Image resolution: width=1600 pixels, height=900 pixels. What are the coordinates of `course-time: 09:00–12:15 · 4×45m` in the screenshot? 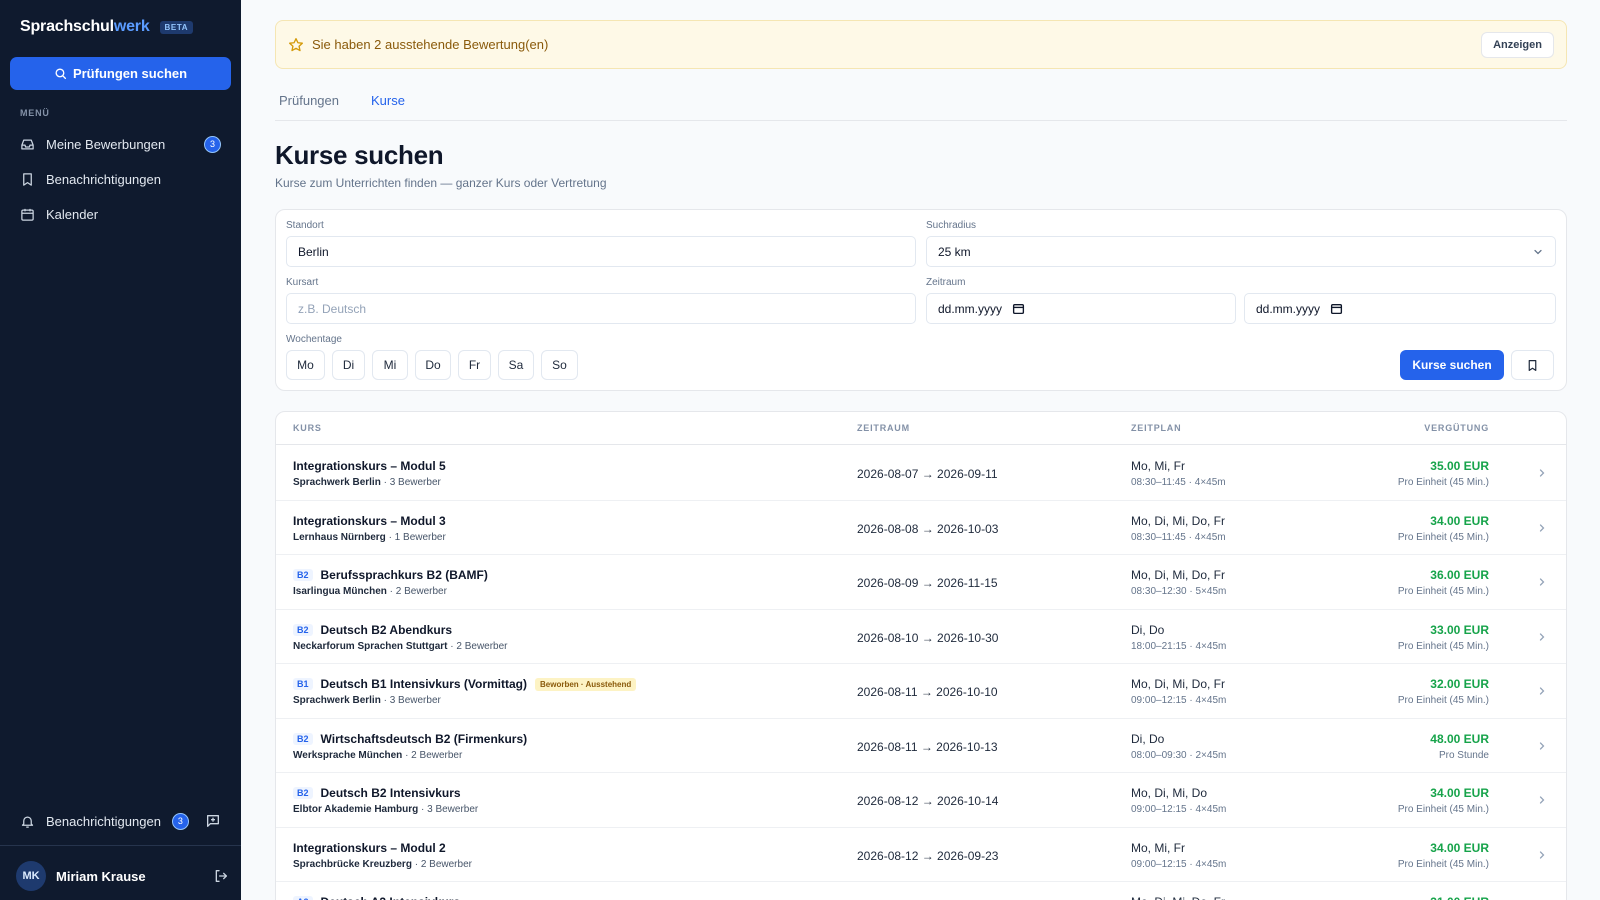 It's located at (1179, 700).